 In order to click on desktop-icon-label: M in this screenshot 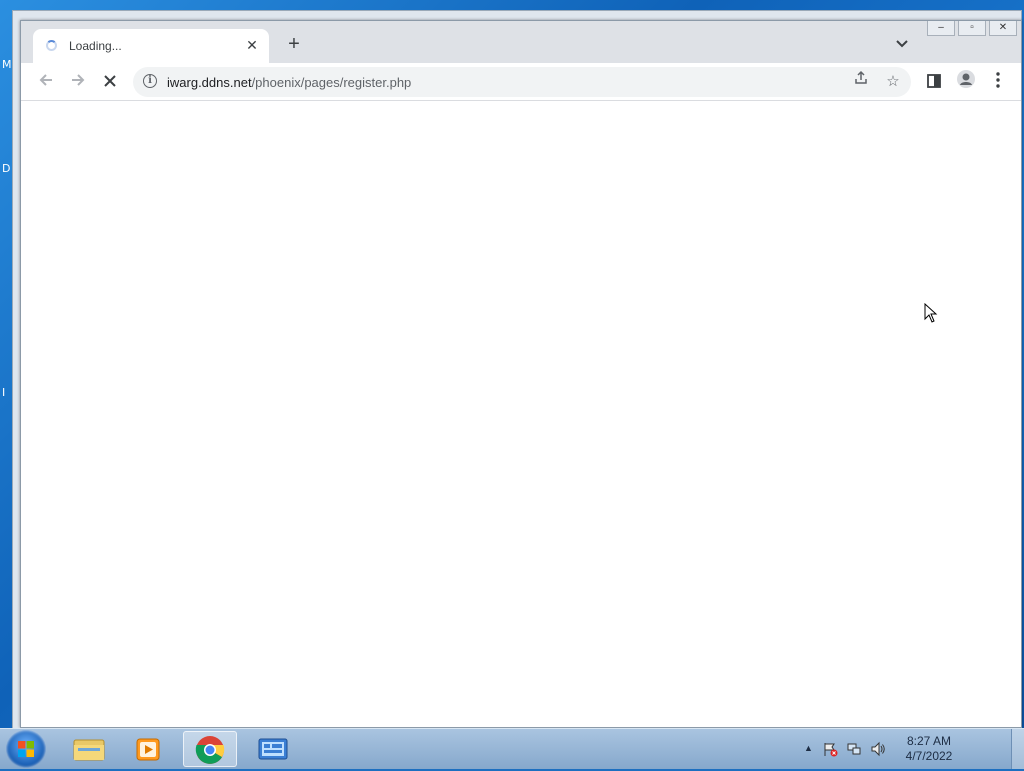, I will do `click(7, 64)`.